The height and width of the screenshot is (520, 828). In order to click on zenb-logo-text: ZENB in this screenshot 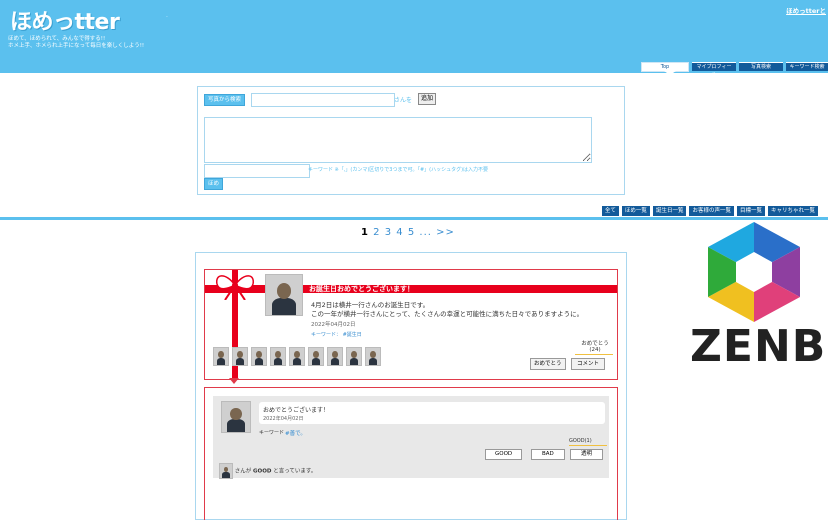, I will do `click(758, 346)`.